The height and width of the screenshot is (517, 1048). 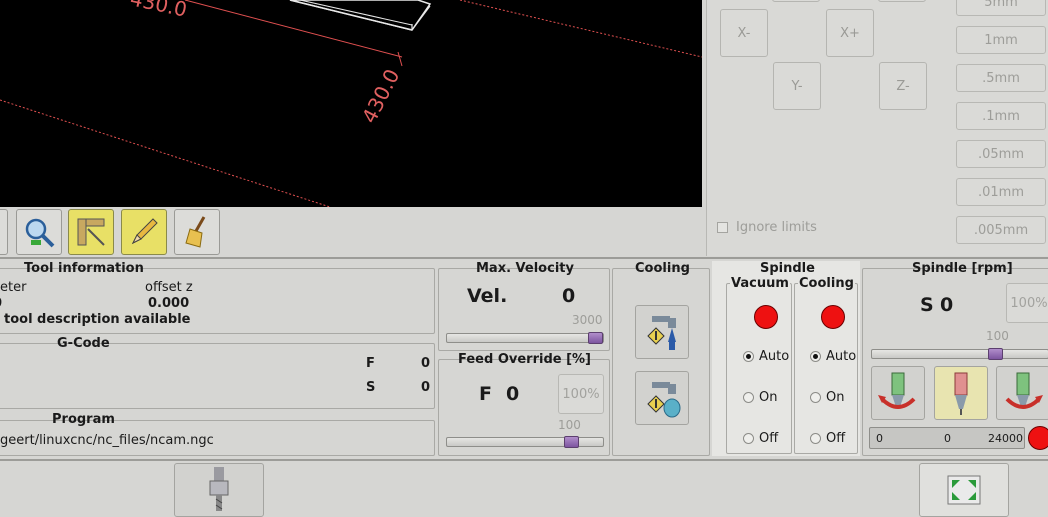 What do you see at coordinates (850, 33) in the screenshot?
I see `jog-x-plus-button: X+` at bounding box center [850, 33].